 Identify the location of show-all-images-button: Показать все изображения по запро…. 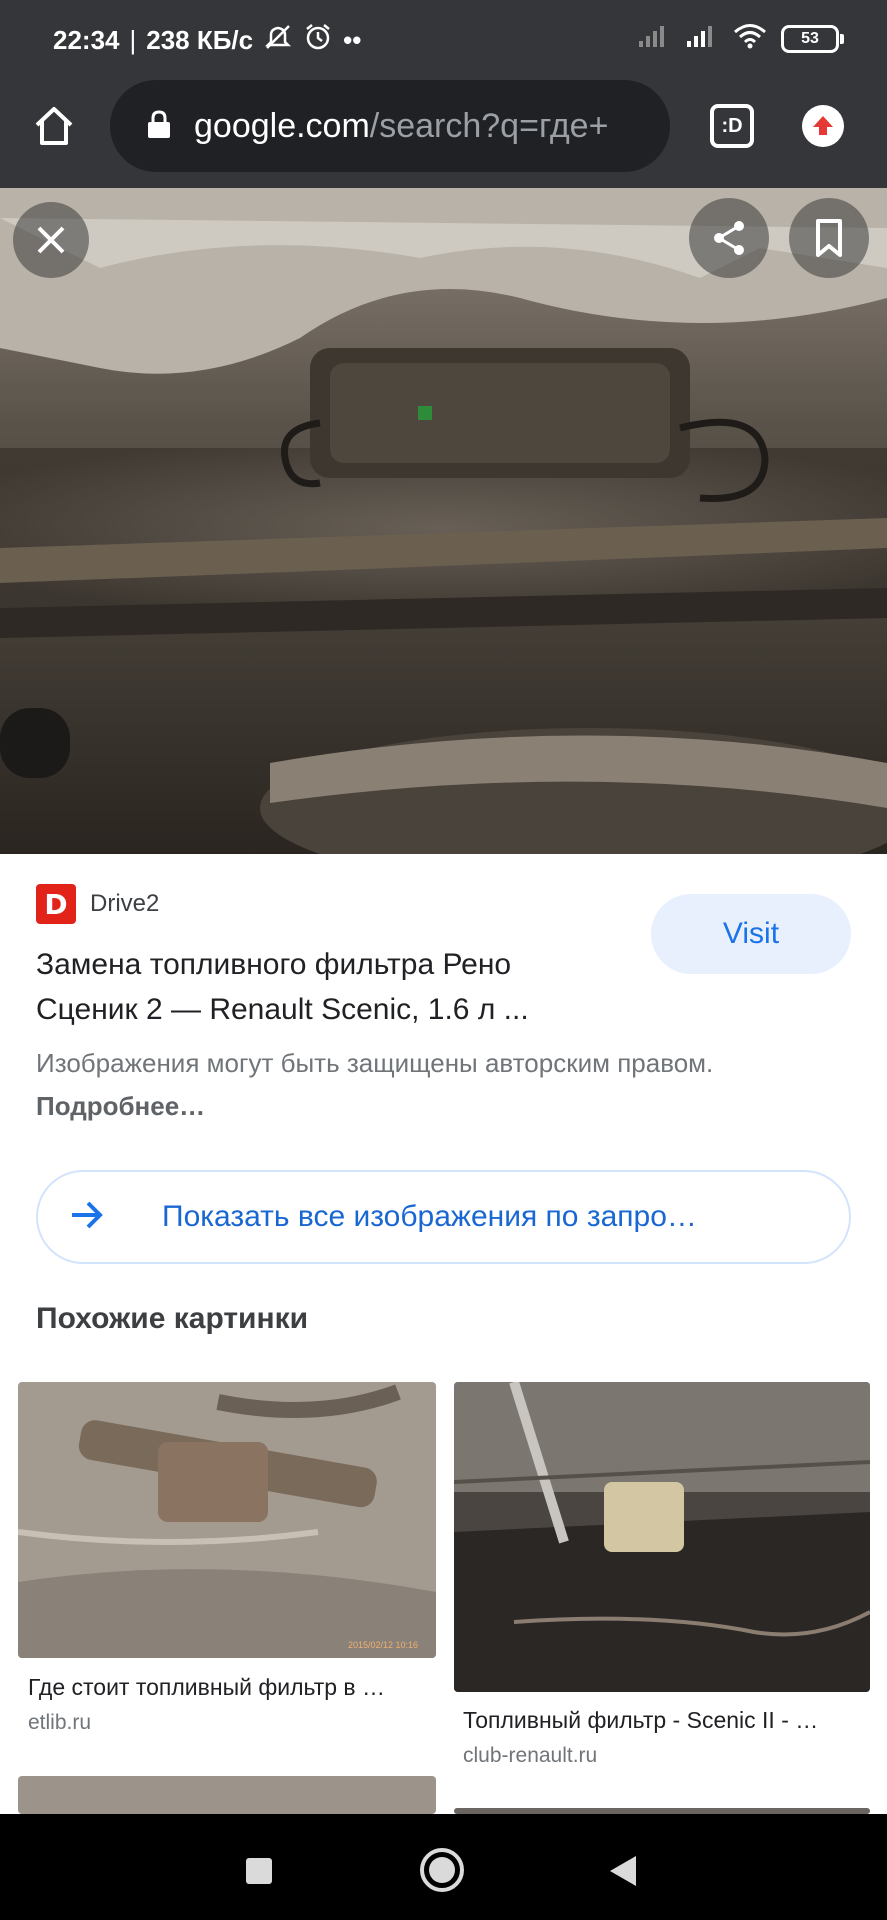
(443, 1217).